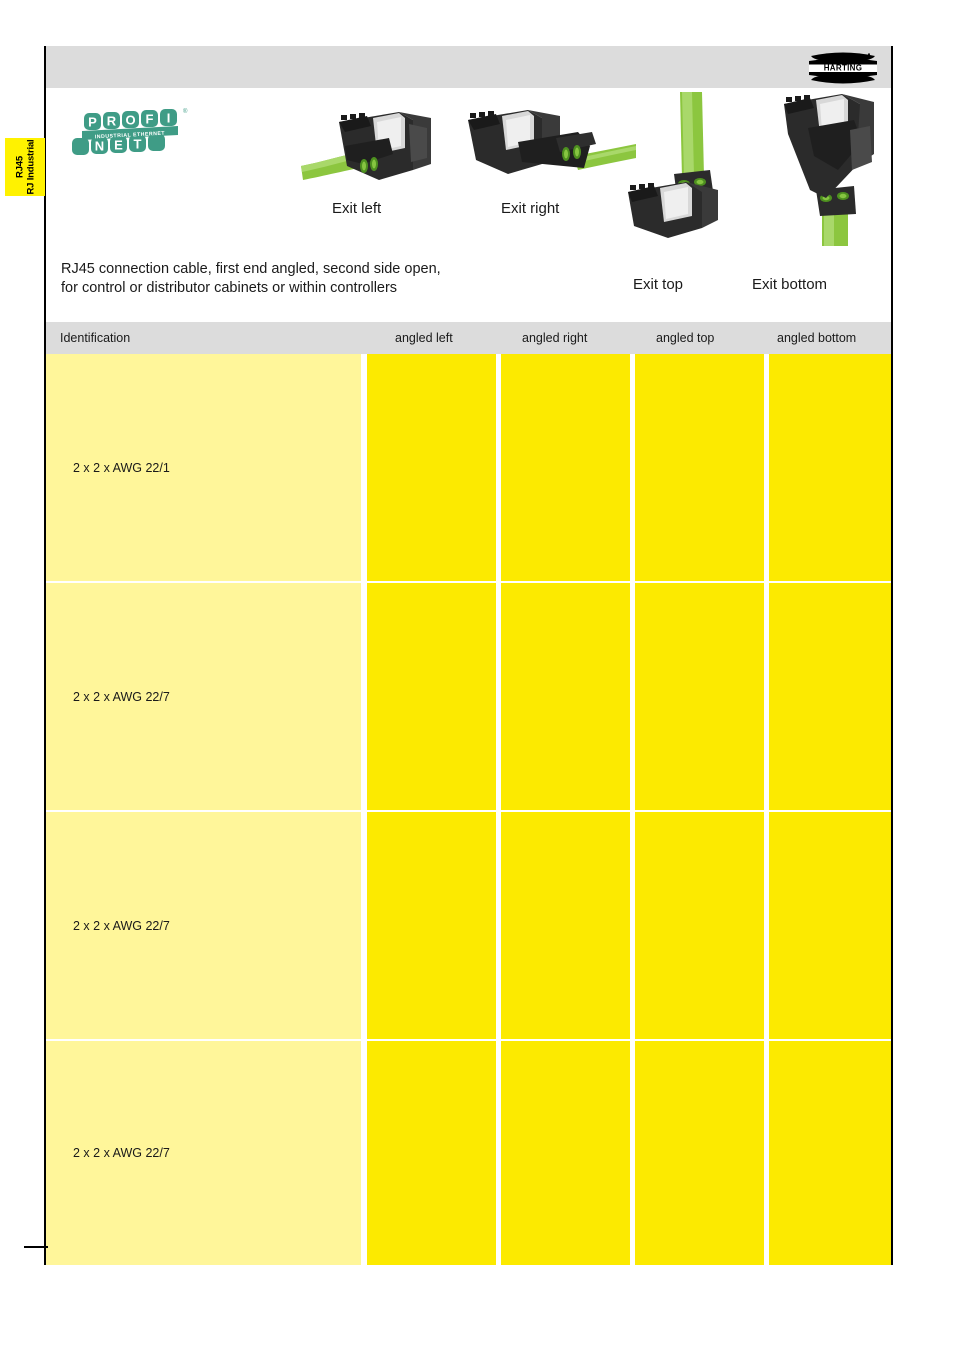 The image size is (954, 1350). What do you see at coordinates (150, 119) in the screenshot?
I see `svg-text: F` at bounding box center [150, 119].